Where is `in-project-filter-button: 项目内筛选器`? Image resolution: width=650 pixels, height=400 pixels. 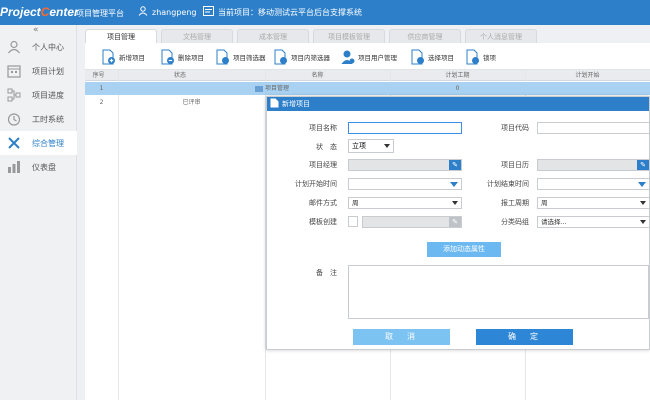
in-project-filter-button: 项目内筛选器 is located at coordinates (302, 57).